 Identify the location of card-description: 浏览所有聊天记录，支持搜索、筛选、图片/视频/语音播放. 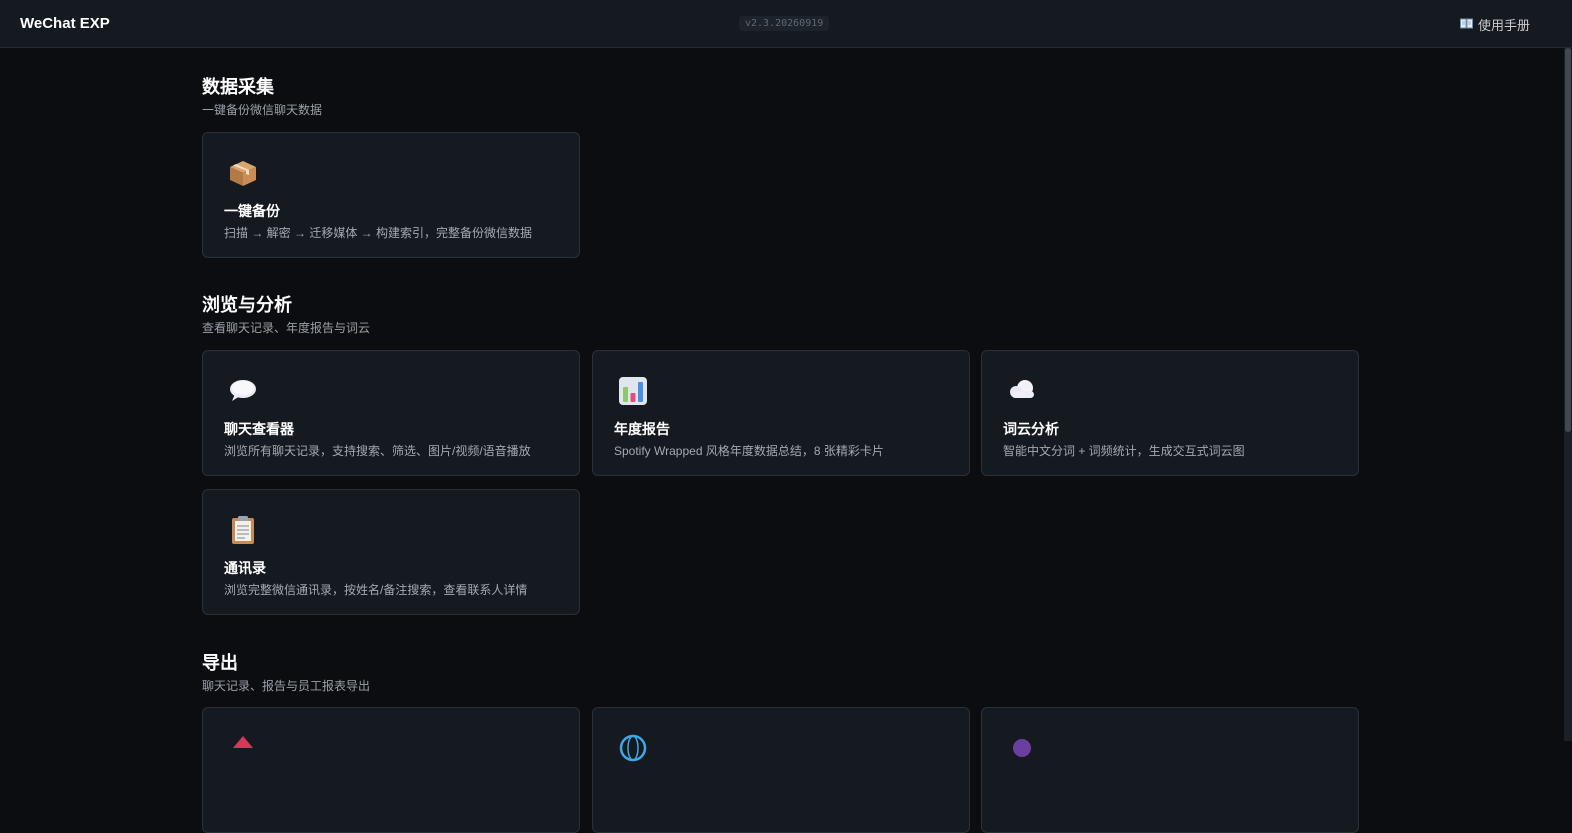
(377, 451).